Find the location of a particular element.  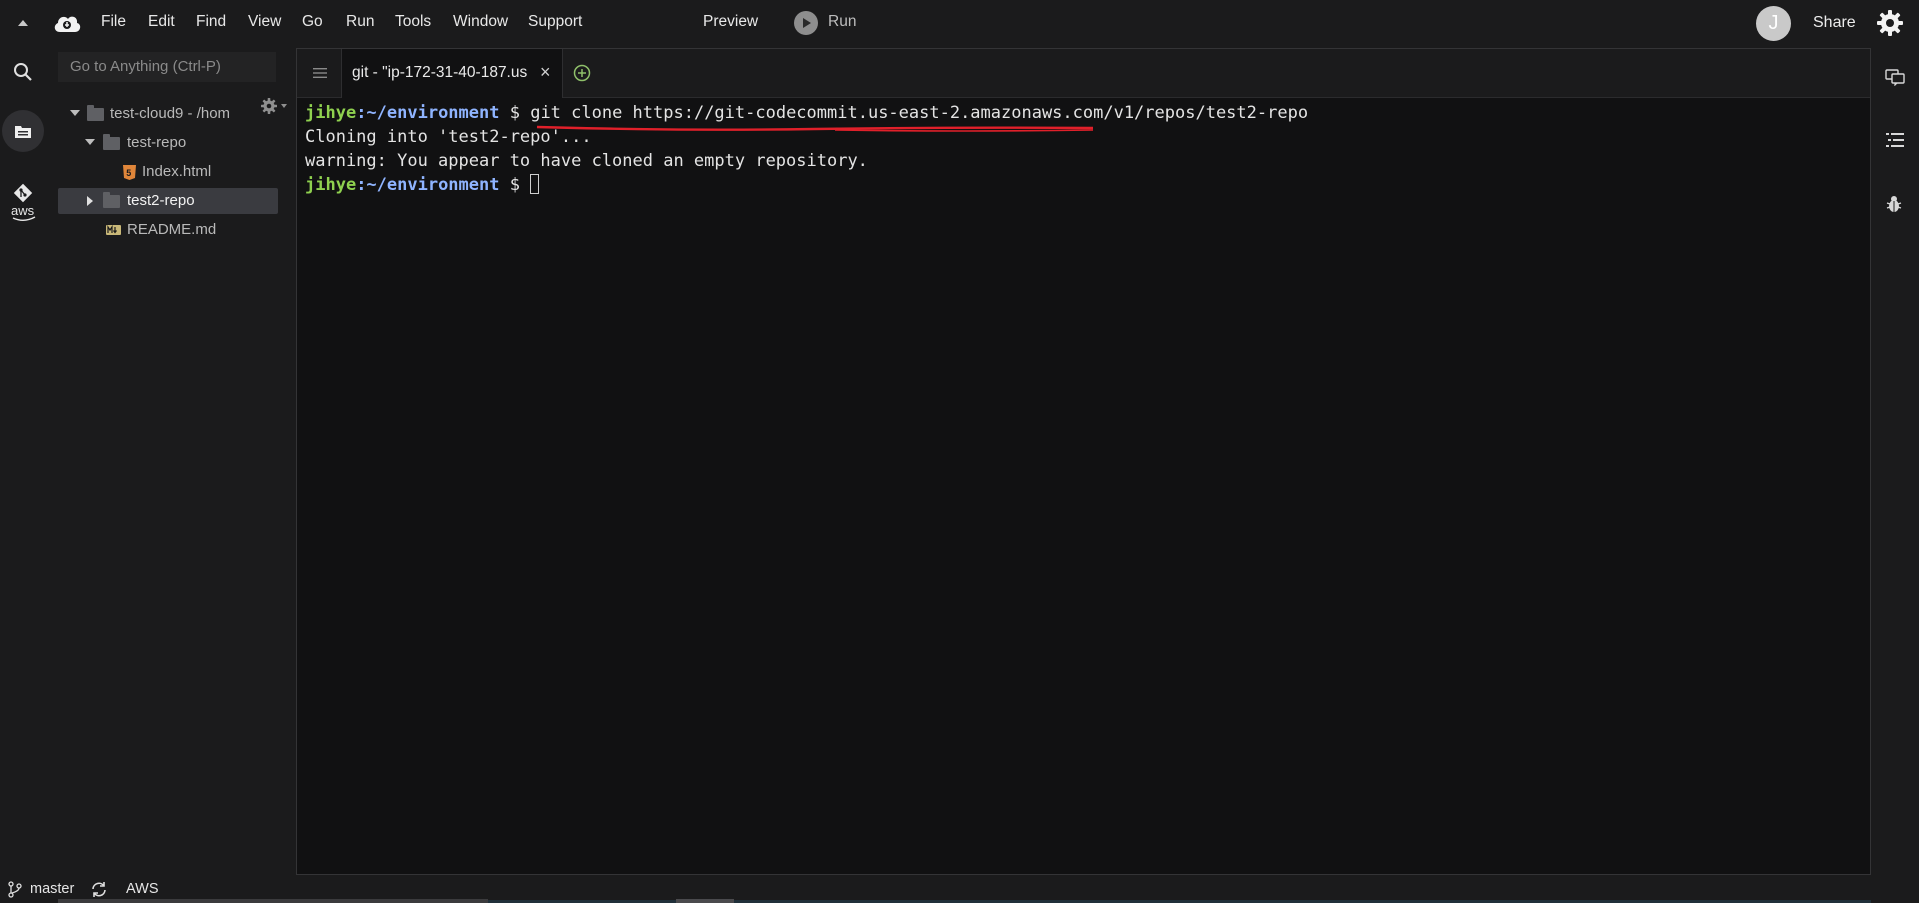

scrollbar-thumb is located at coordinates (705, 901).